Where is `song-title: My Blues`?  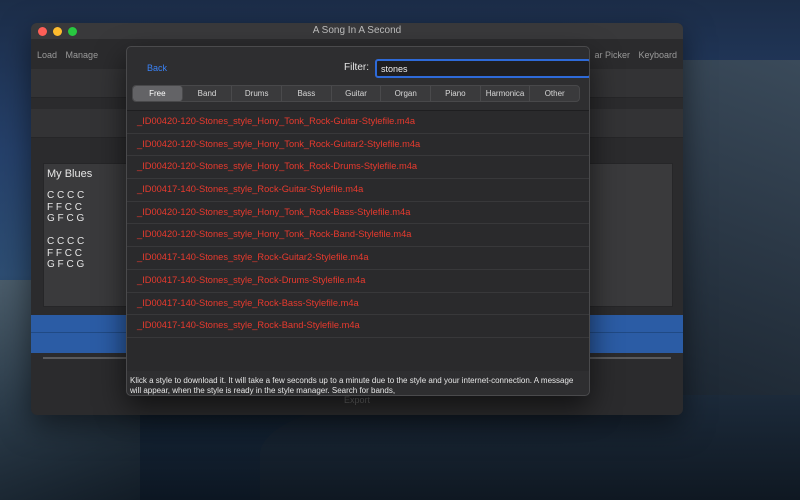
song-title: My Blues is located at coordinates (70, 174).